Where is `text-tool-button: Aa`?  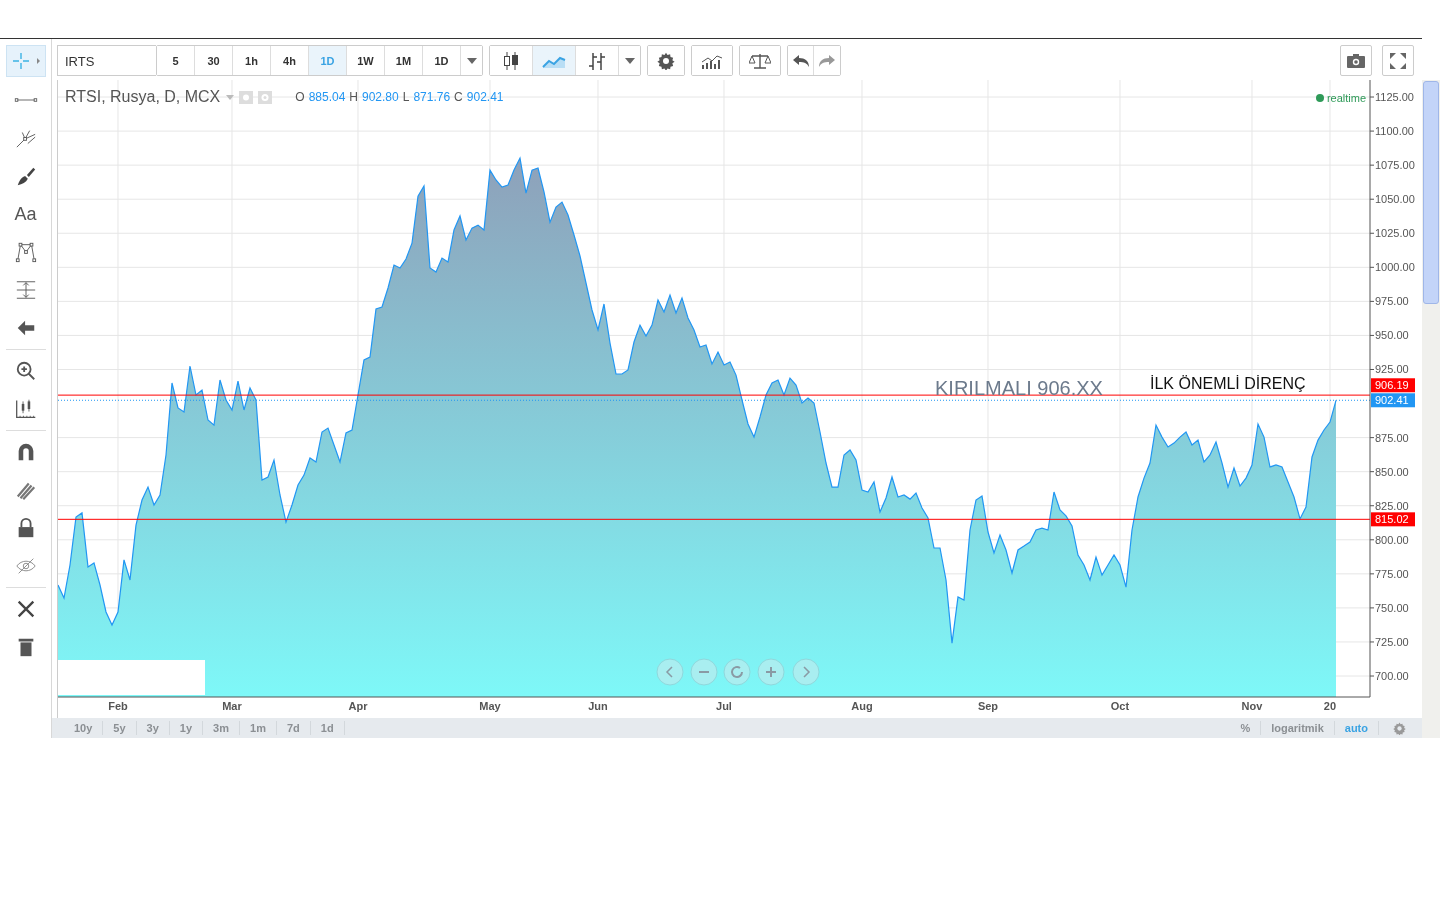 text-tool-button: Aa is located at coordinates (25, 214).